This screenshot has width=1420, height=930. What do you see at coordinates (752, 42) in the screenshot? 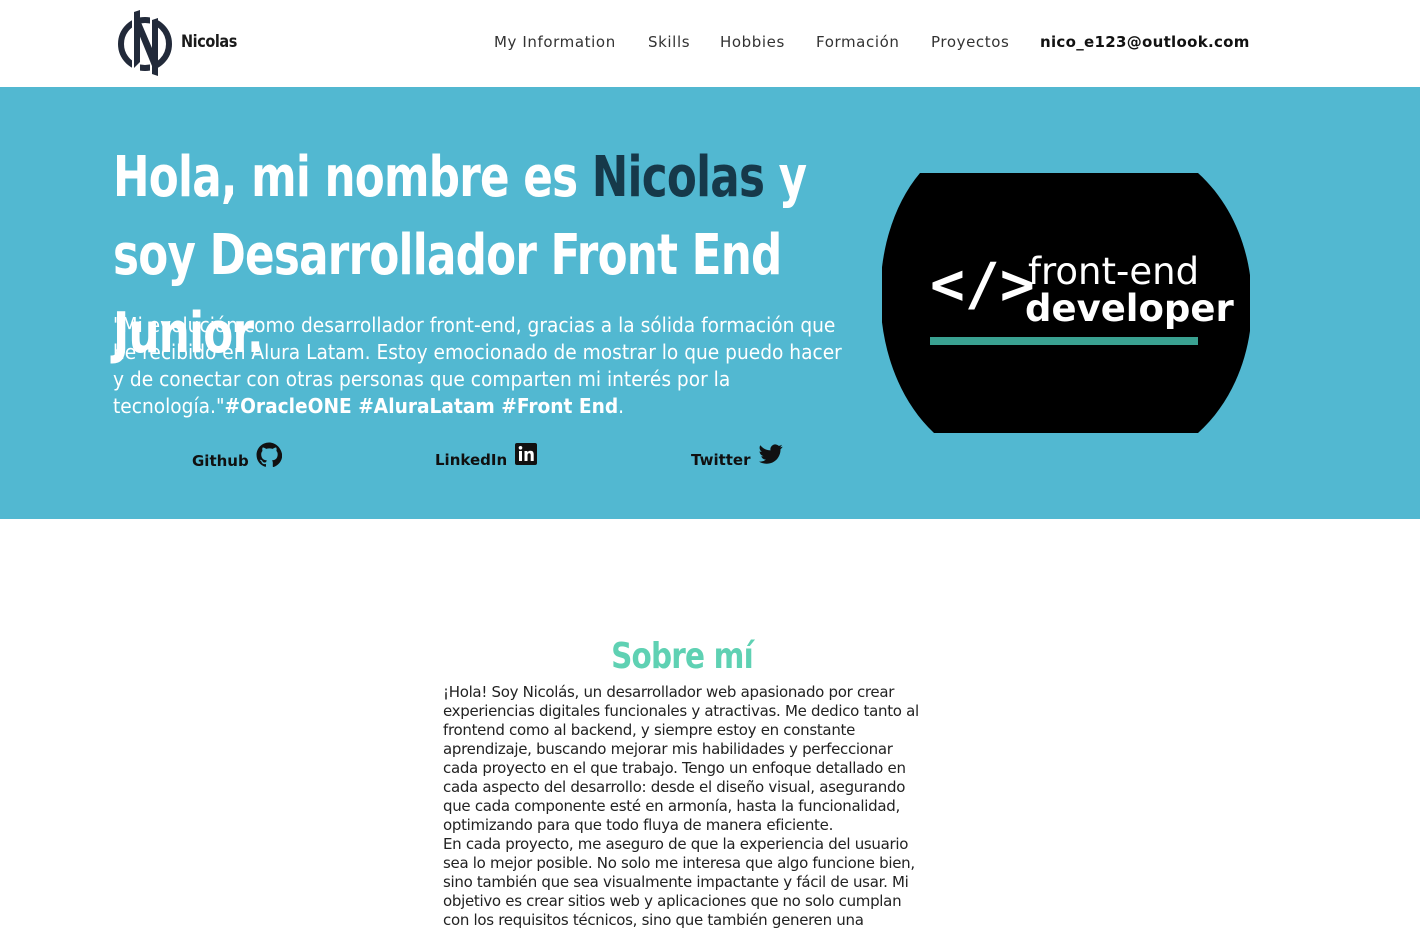
I see `nav-link-hobbies: Hobbies` at bounding box center [752, 42].